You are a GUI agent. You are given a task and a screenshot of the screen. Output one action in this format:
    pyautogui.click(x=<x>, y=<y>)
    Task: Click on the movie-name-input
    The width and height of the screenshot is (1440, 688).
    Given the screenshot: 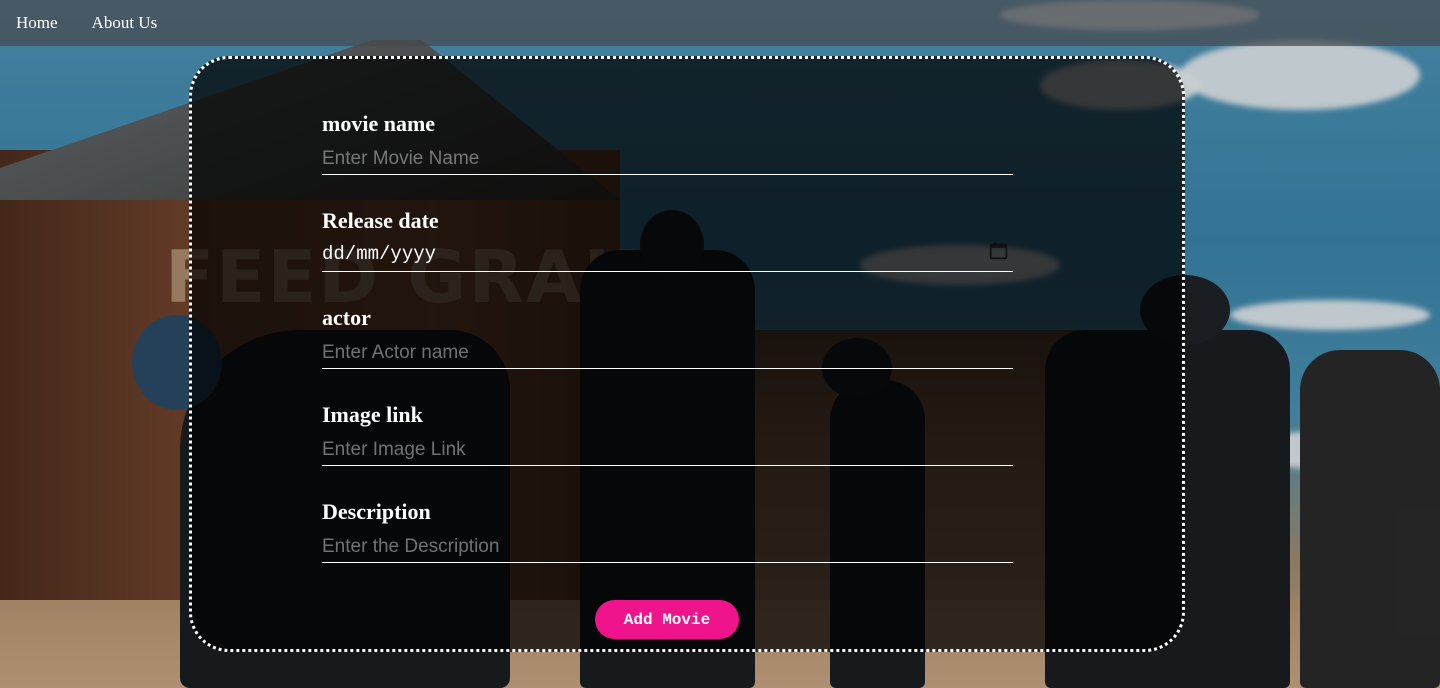 What is the action you would take?
    pyautogui.click(x=667, y=159)
    